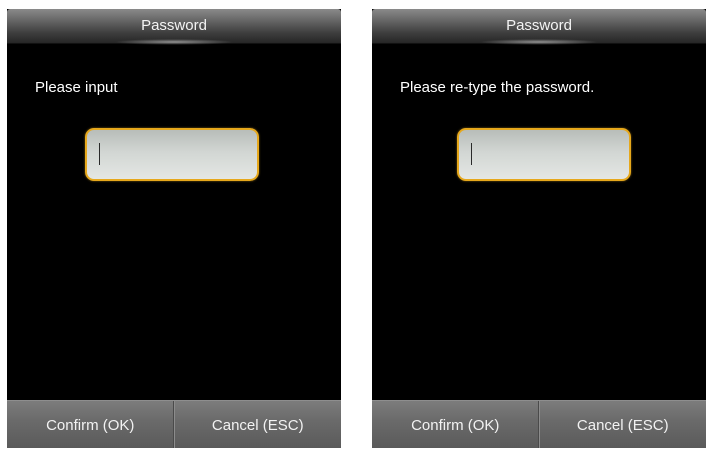 The height and width of the screenshot is (449, 706). I want to click on password-field, so click(172, 154).